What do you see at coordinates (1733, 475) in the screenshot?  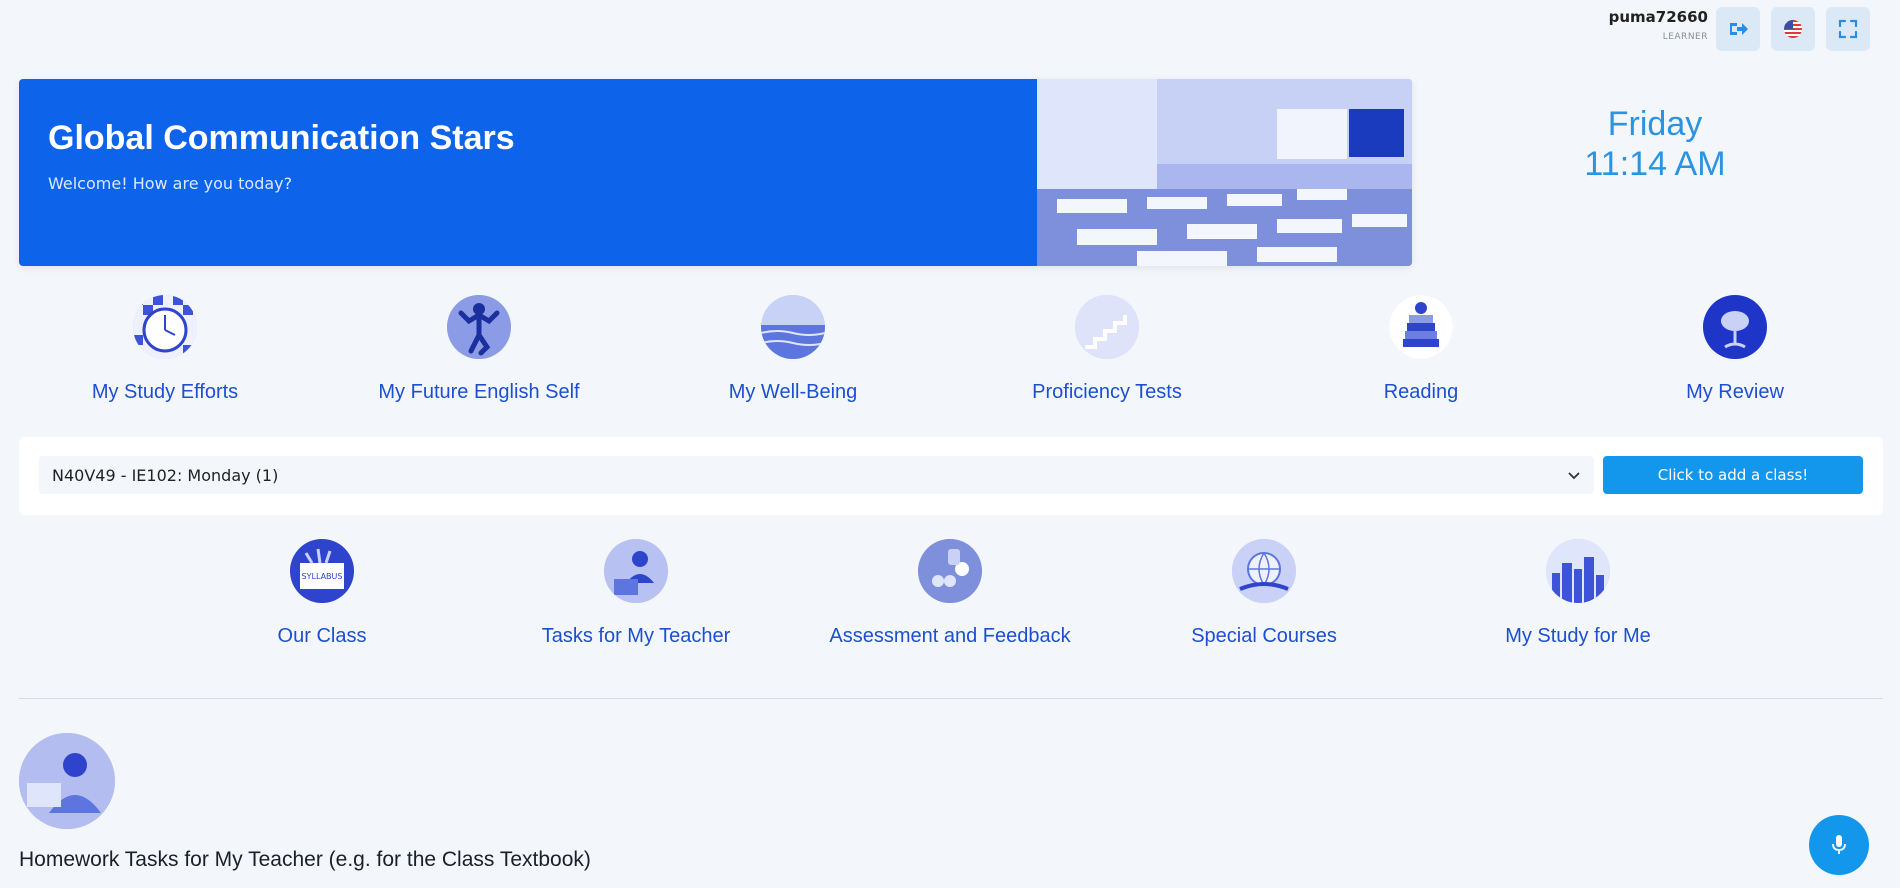 I see `add-class-button: Click to add a class!` at bounding box center [1733, 475].